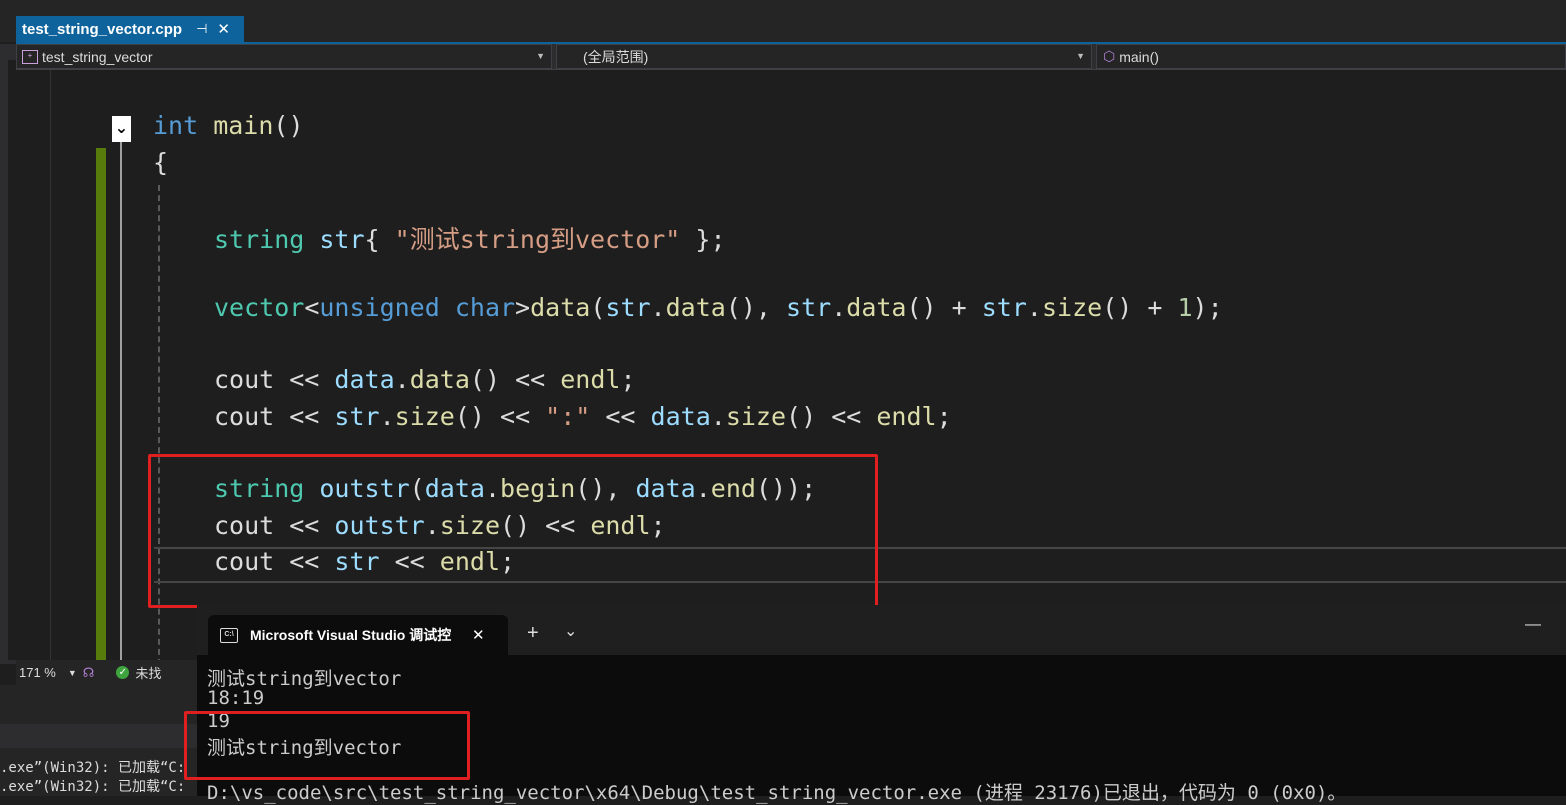 This screenshot has height=805, width=1566. Describe the element at coordinates (470, 239) in the screenshot. I see `code-line: string str{ "测试string到vector" };` at that location.